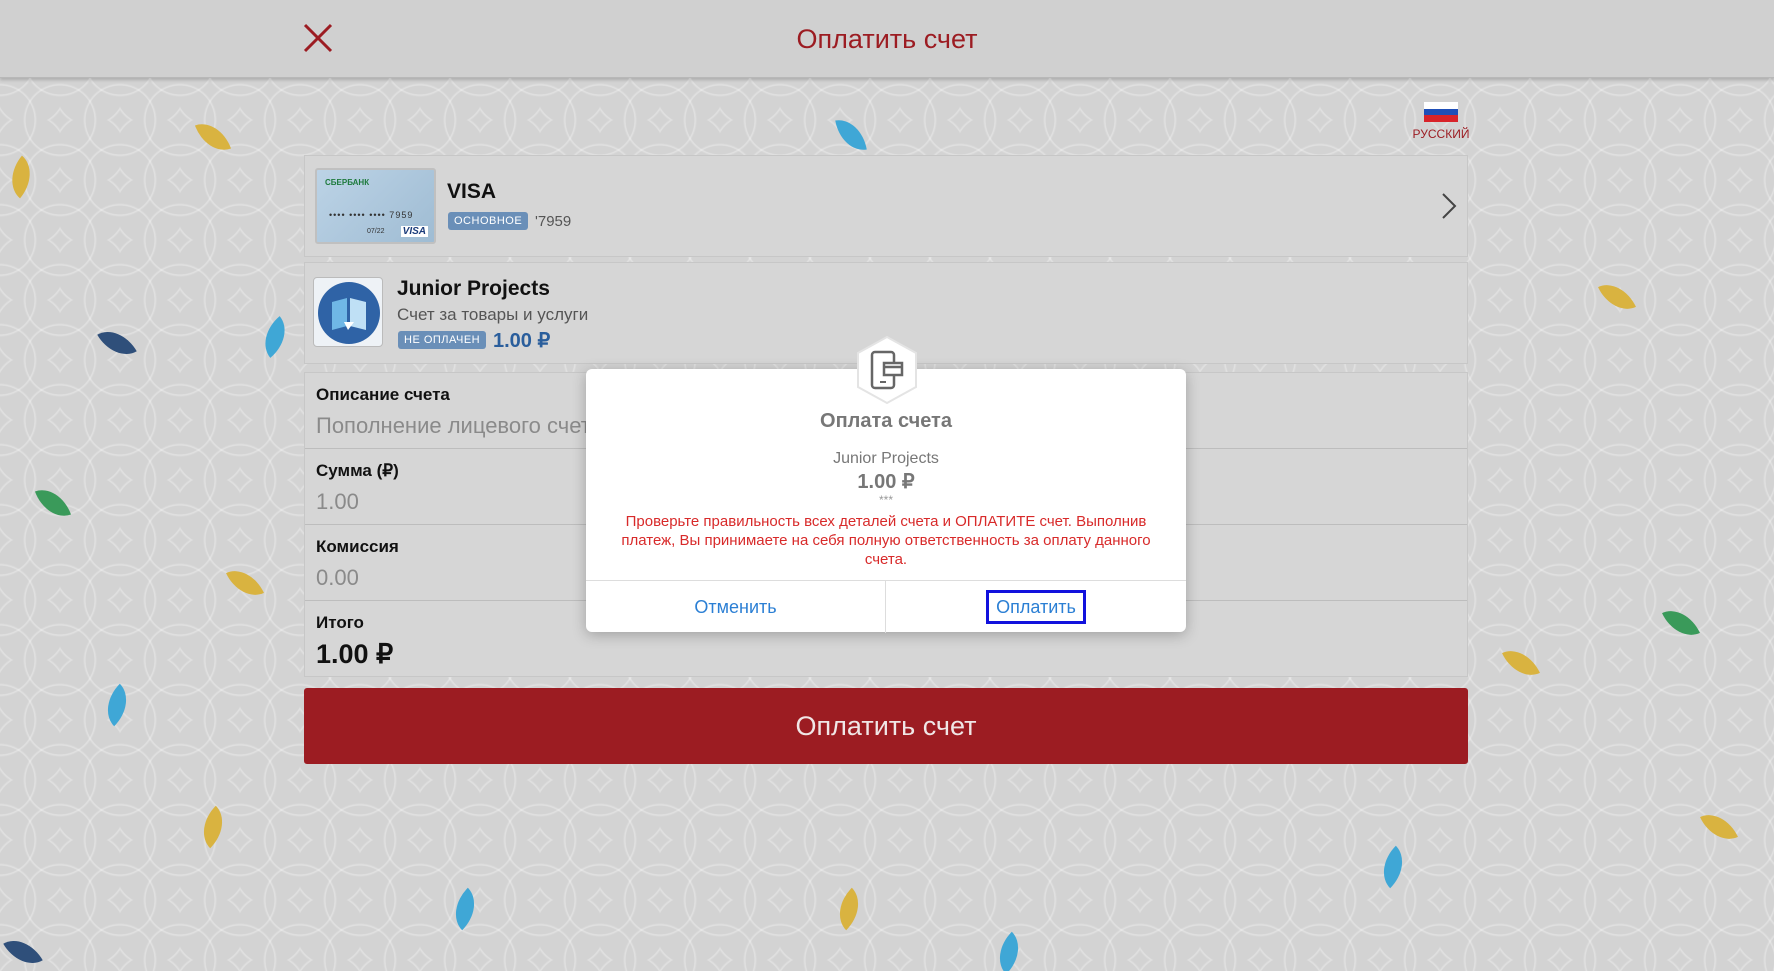 Image resolution: width=1774 pixels, height=971 pixels. What do you see at coordinates (337, 577) in the screenshot?
I see `commission-value: 0.00` at bounding box center [337, 577].